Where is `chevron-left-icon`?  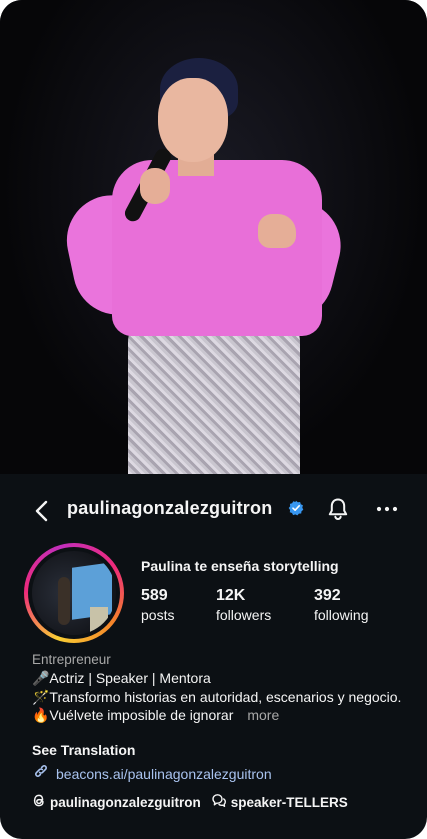
chevron-left-icon is located at coordinates (41, 511).